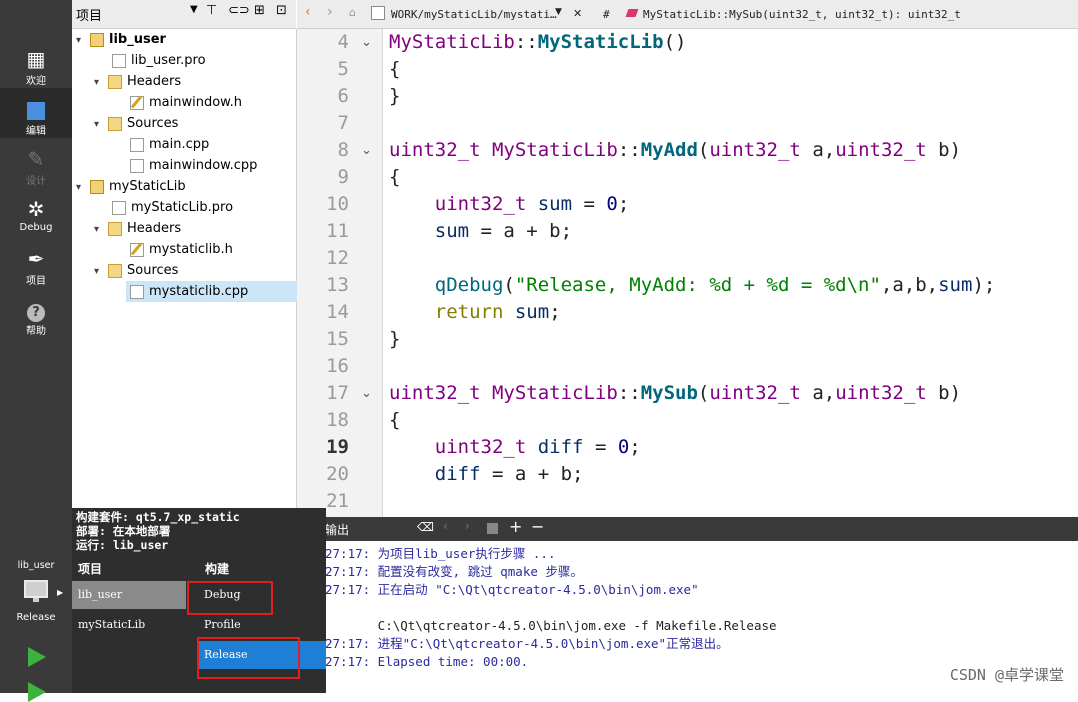  Describe the element at coordinates (36, 163) in the screenshot. I see `mode-design: ✎ 设计` at that location.